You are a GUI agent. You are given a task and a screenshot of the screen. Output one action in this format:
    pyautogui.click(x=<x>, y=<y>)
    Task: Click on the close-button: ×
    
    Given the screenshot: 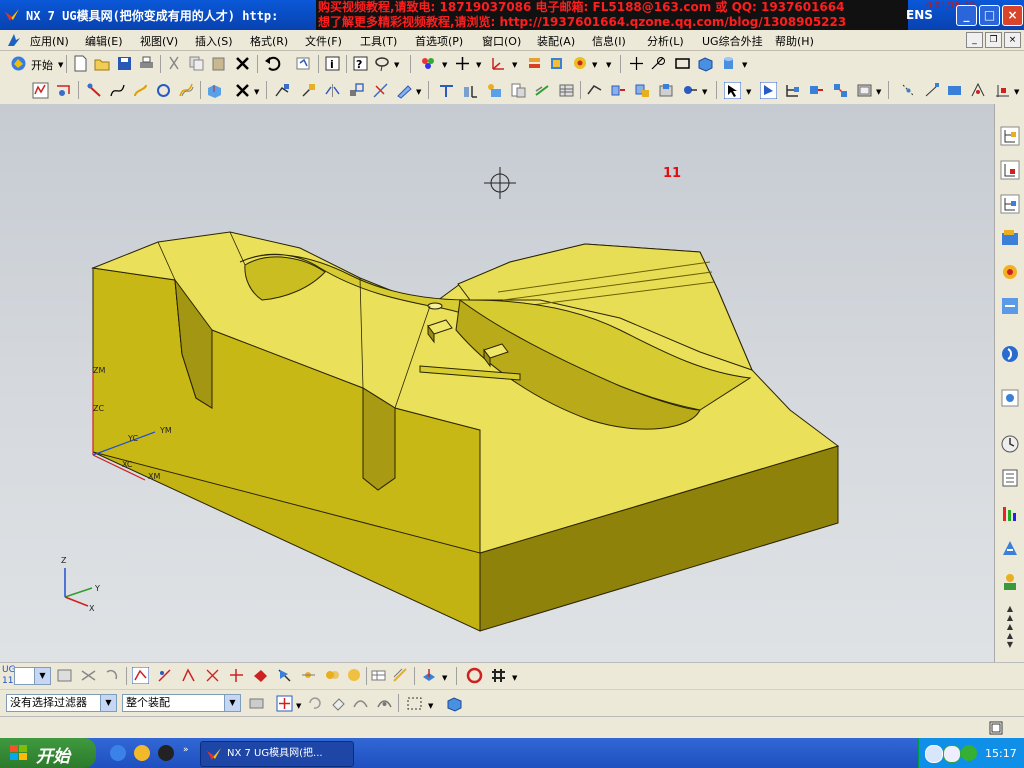 What is the action you would take?
    pyautogui.click(x=1012, y=15)
    